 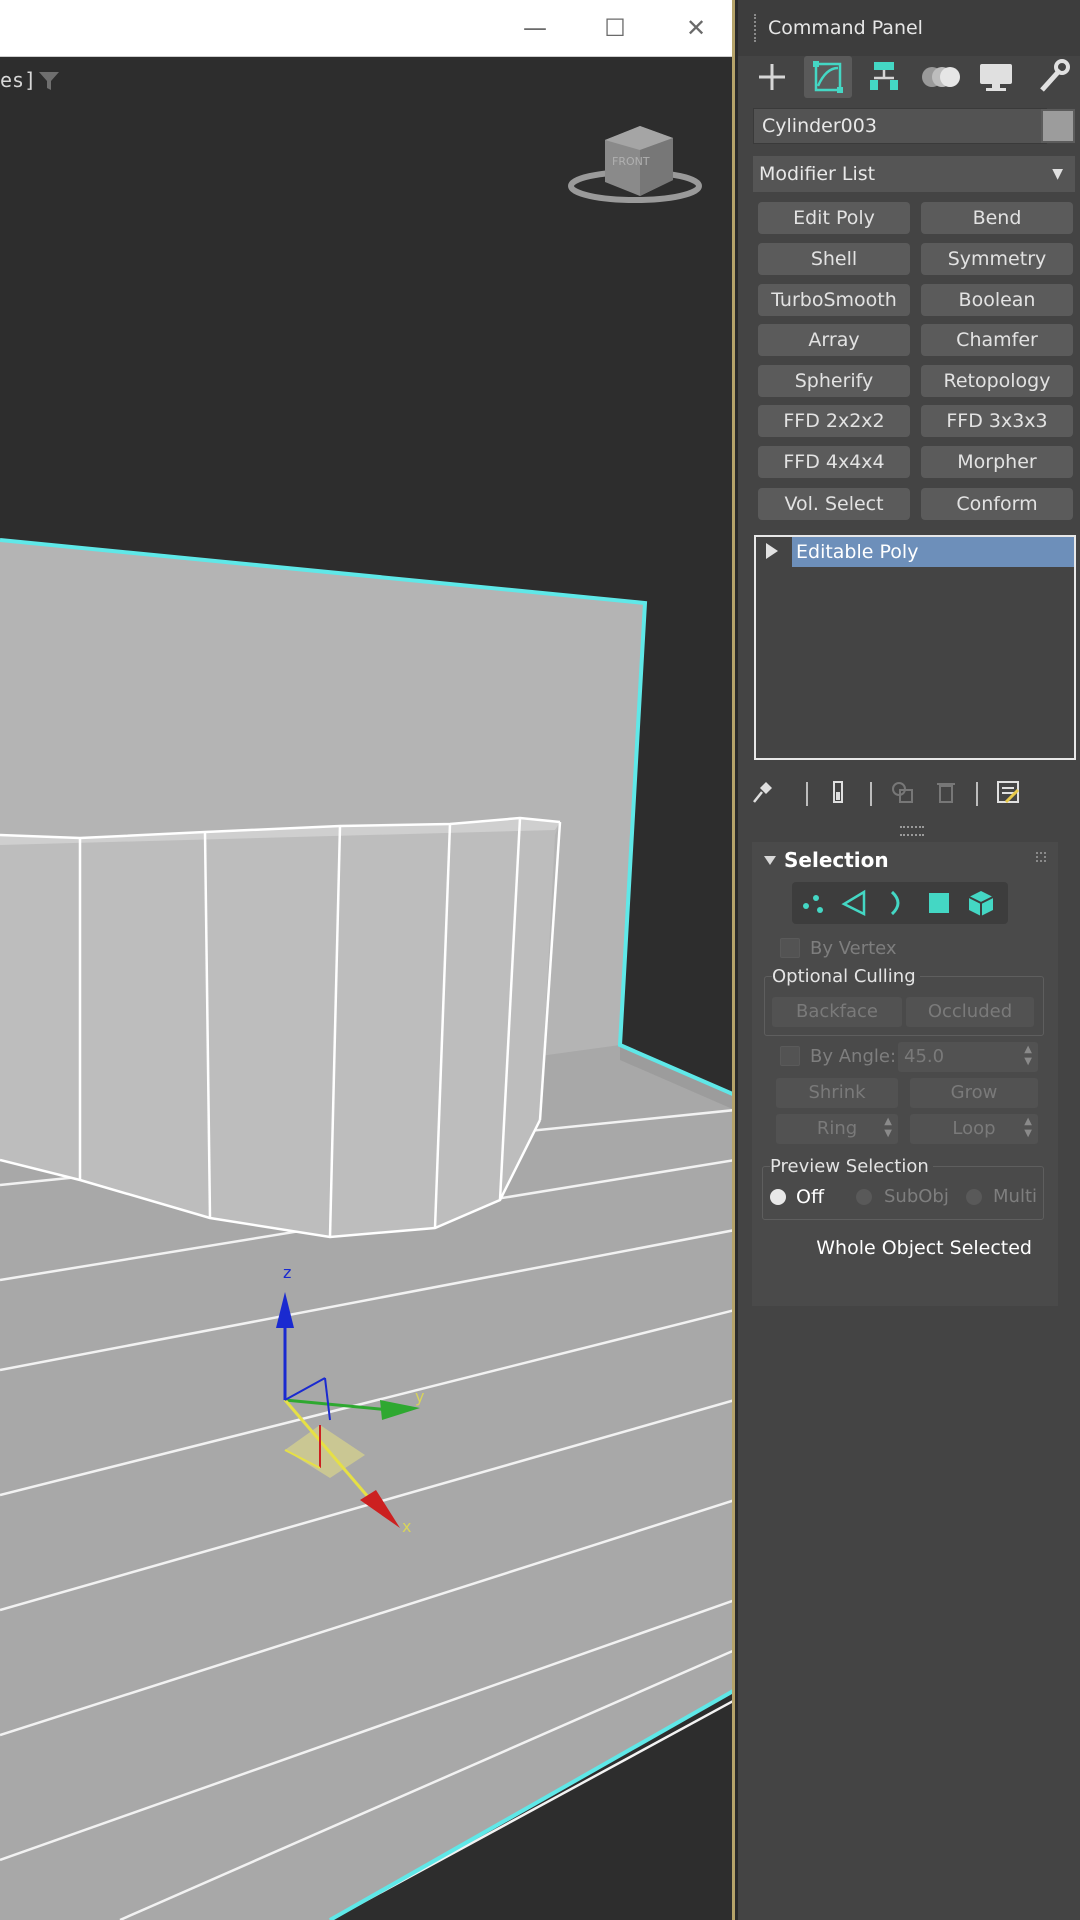 I want to click on preview-multi-radio, so click(x=974, y=1197).